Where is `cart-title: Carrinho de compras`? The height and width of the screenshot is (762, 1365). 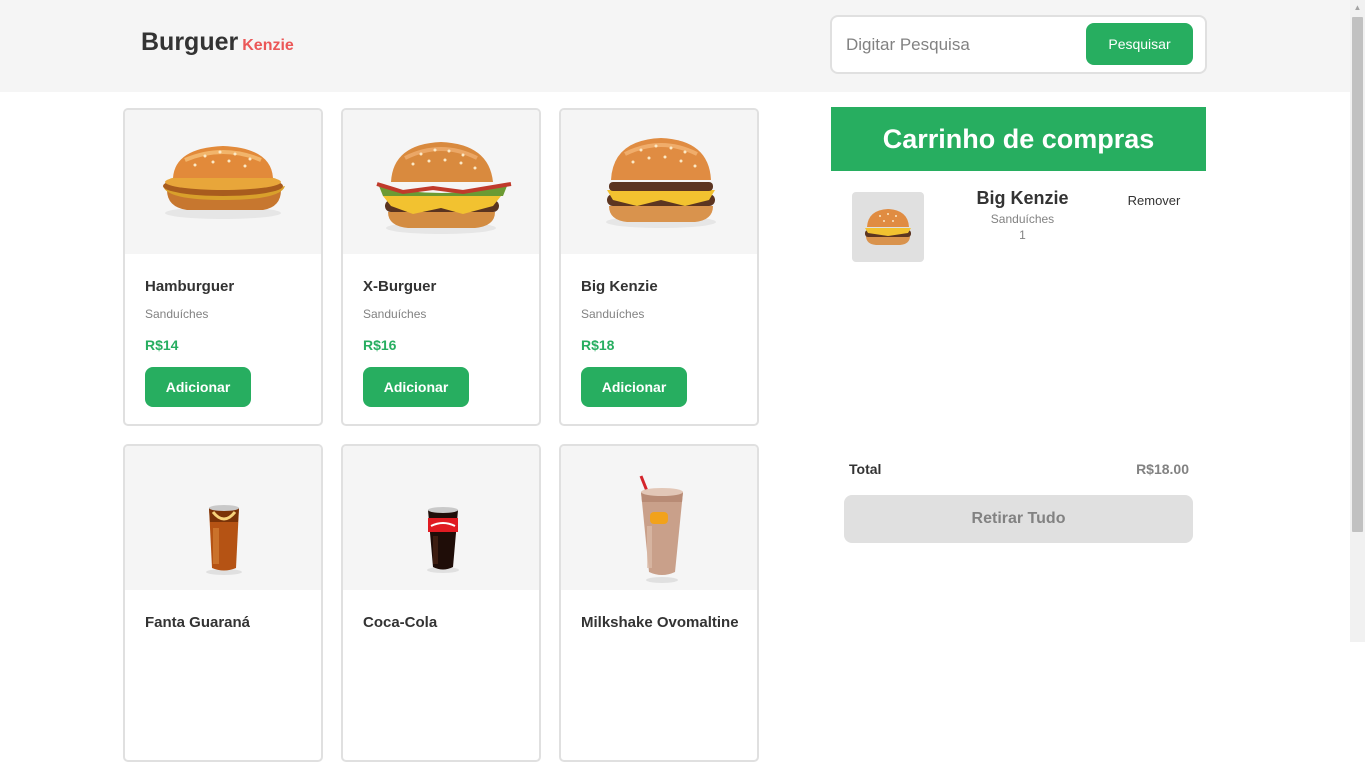
cart-title: Carrinho de compras is located at coordinates (1018, 139).